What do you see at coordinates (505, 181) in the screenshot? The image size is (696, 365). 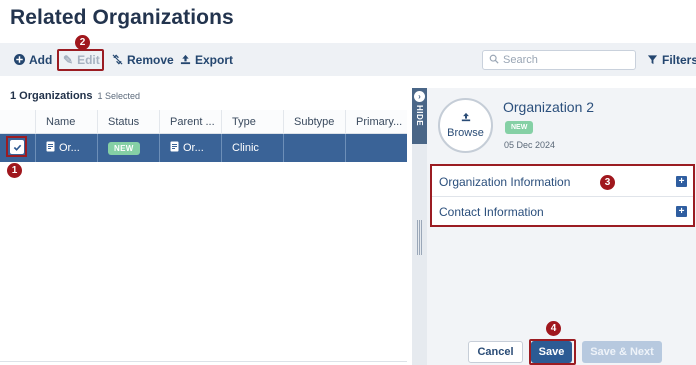 I see `section-label: Organization Information` at bounding box center [505, 181].